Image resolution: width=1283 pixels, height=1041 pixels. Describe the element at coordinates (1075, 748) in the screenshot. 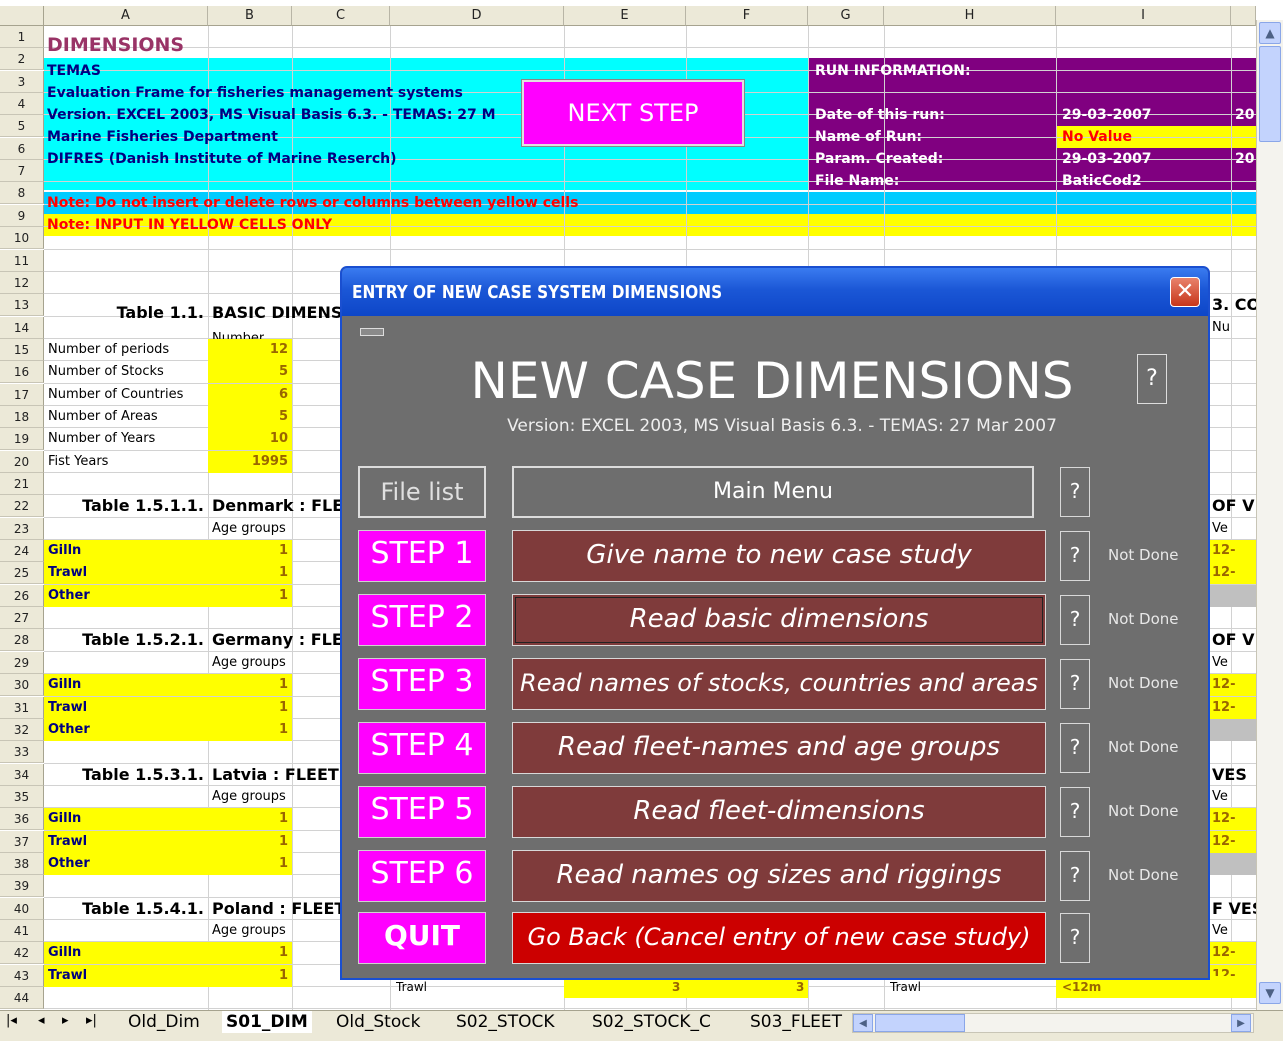

I see `step-4-help-button: ?` at that location.